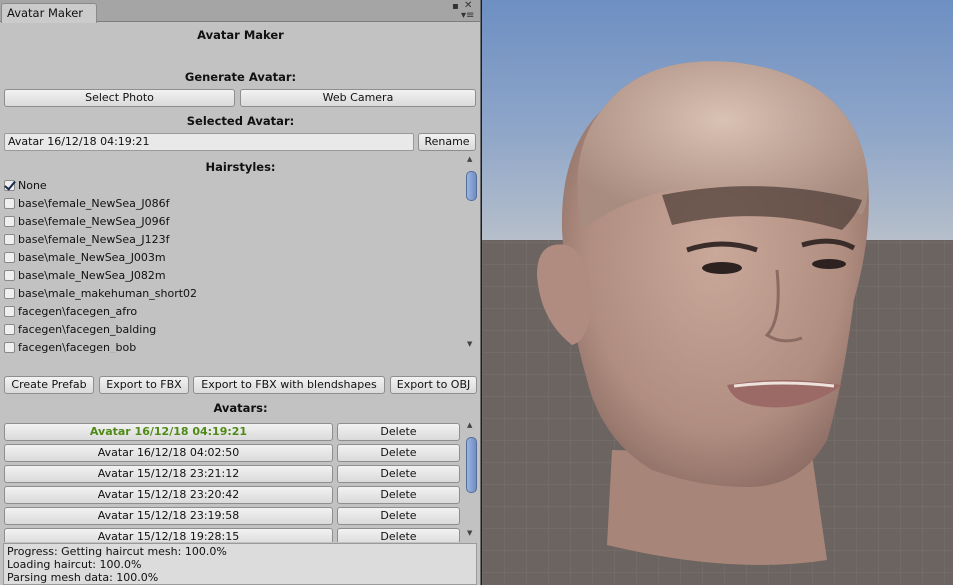 The height and width of the screenshot is (585, 953). Describe the element at coordinates (86, 240) in the screenshot. I see `hairstyle-item: base\female_NewSea_J123f` at that location.